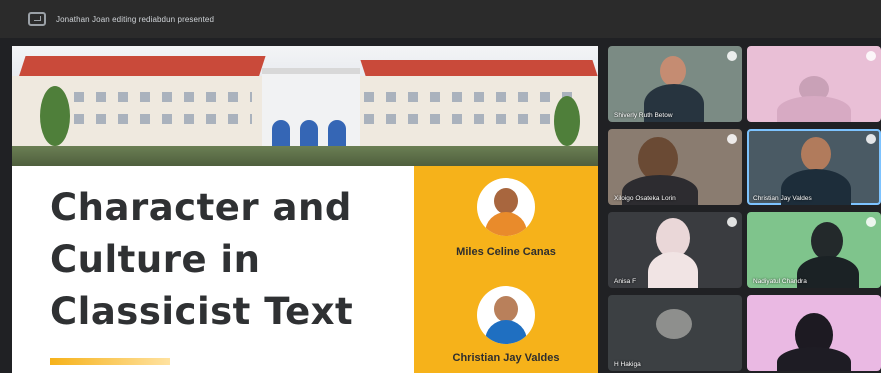 This screenshot has height=373, width=881. I want to click on lawn, so click(305, 156).